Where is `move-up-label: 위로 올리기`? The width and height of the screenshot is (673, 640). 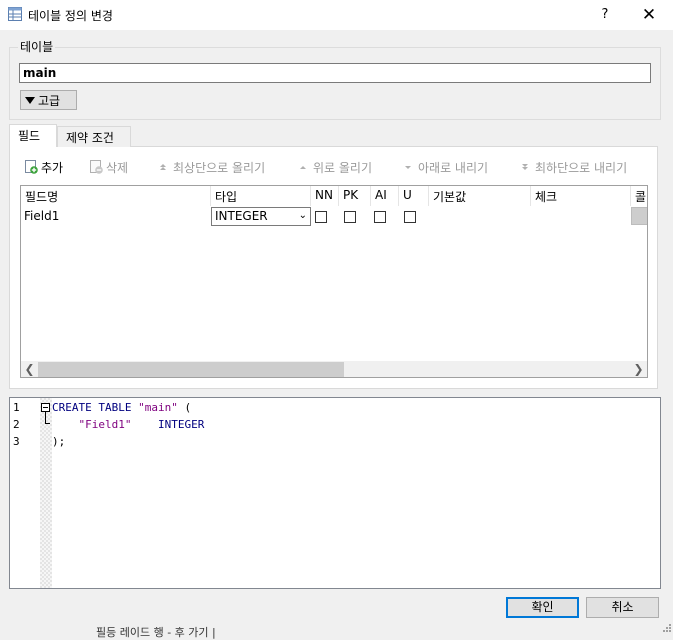
move-up-label: 위로 올리기 is located at coordinates (343, 167).